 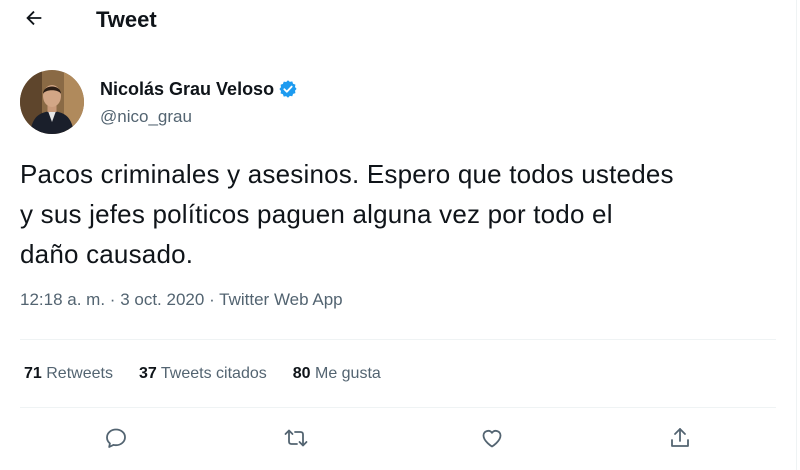 What do you see at coordinates (280, 299) in the screenshot?
I see `tweet-source: Twitter Web App` at bounding box center [280, 299].